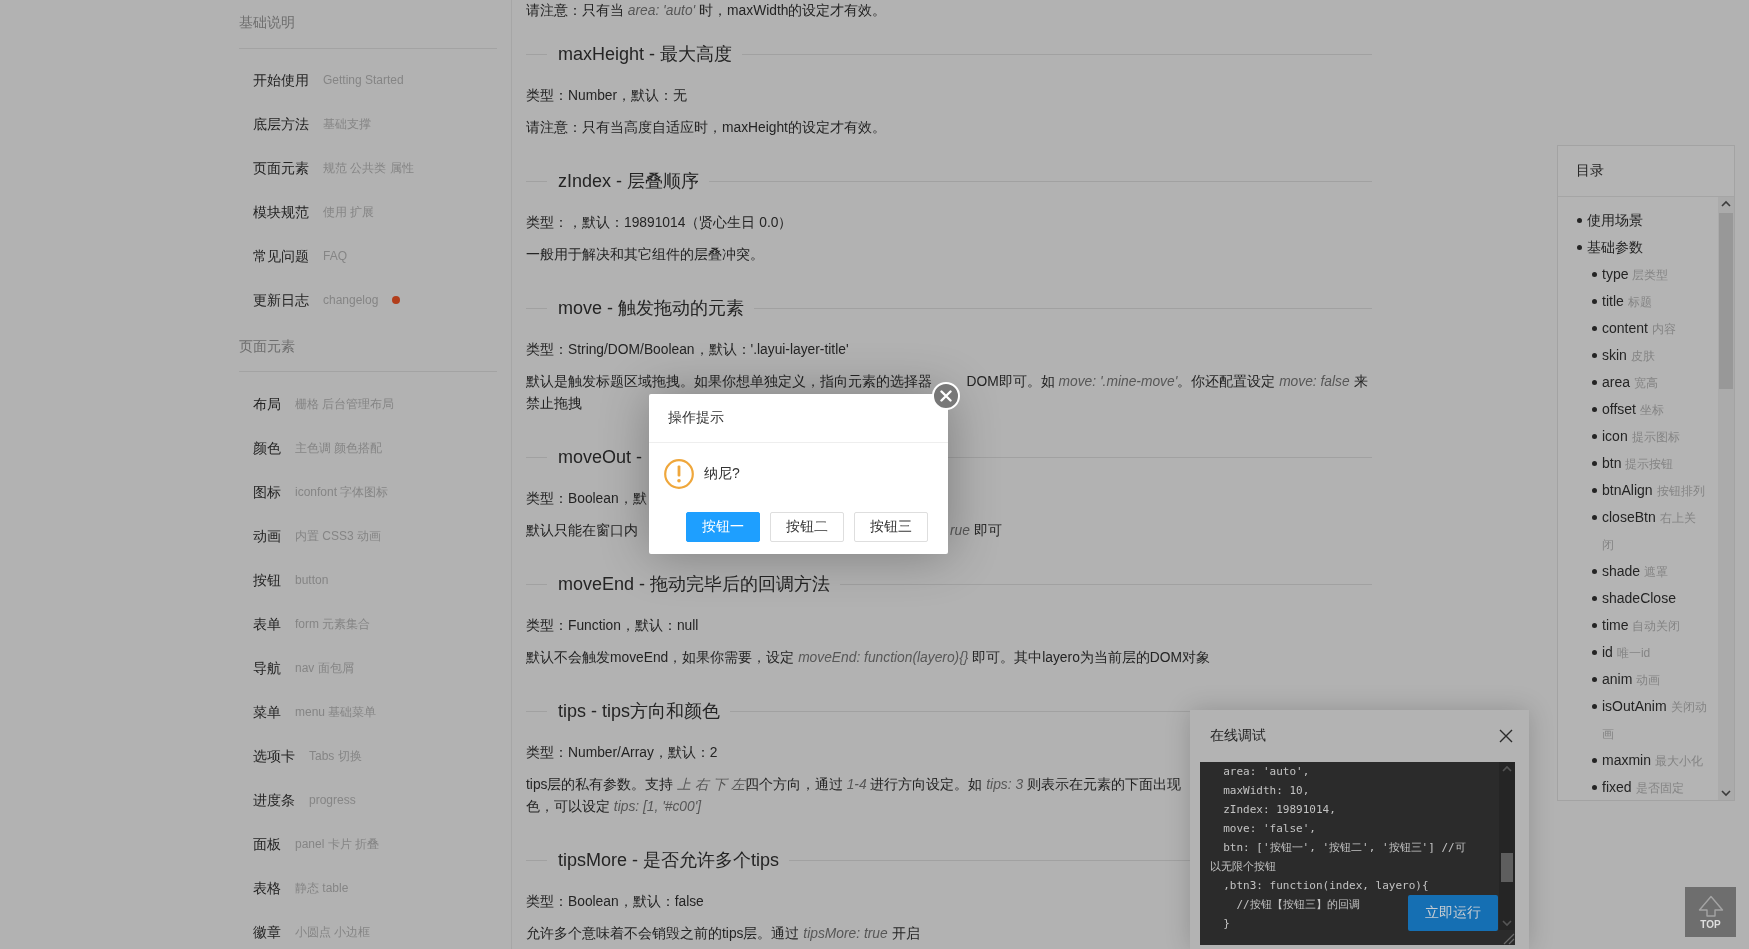 The height and width of the screenshot is (949, 1749). I want to click on paragraph: 一般用于解决和其它组件的层叠冲突。, so click(645, 255).